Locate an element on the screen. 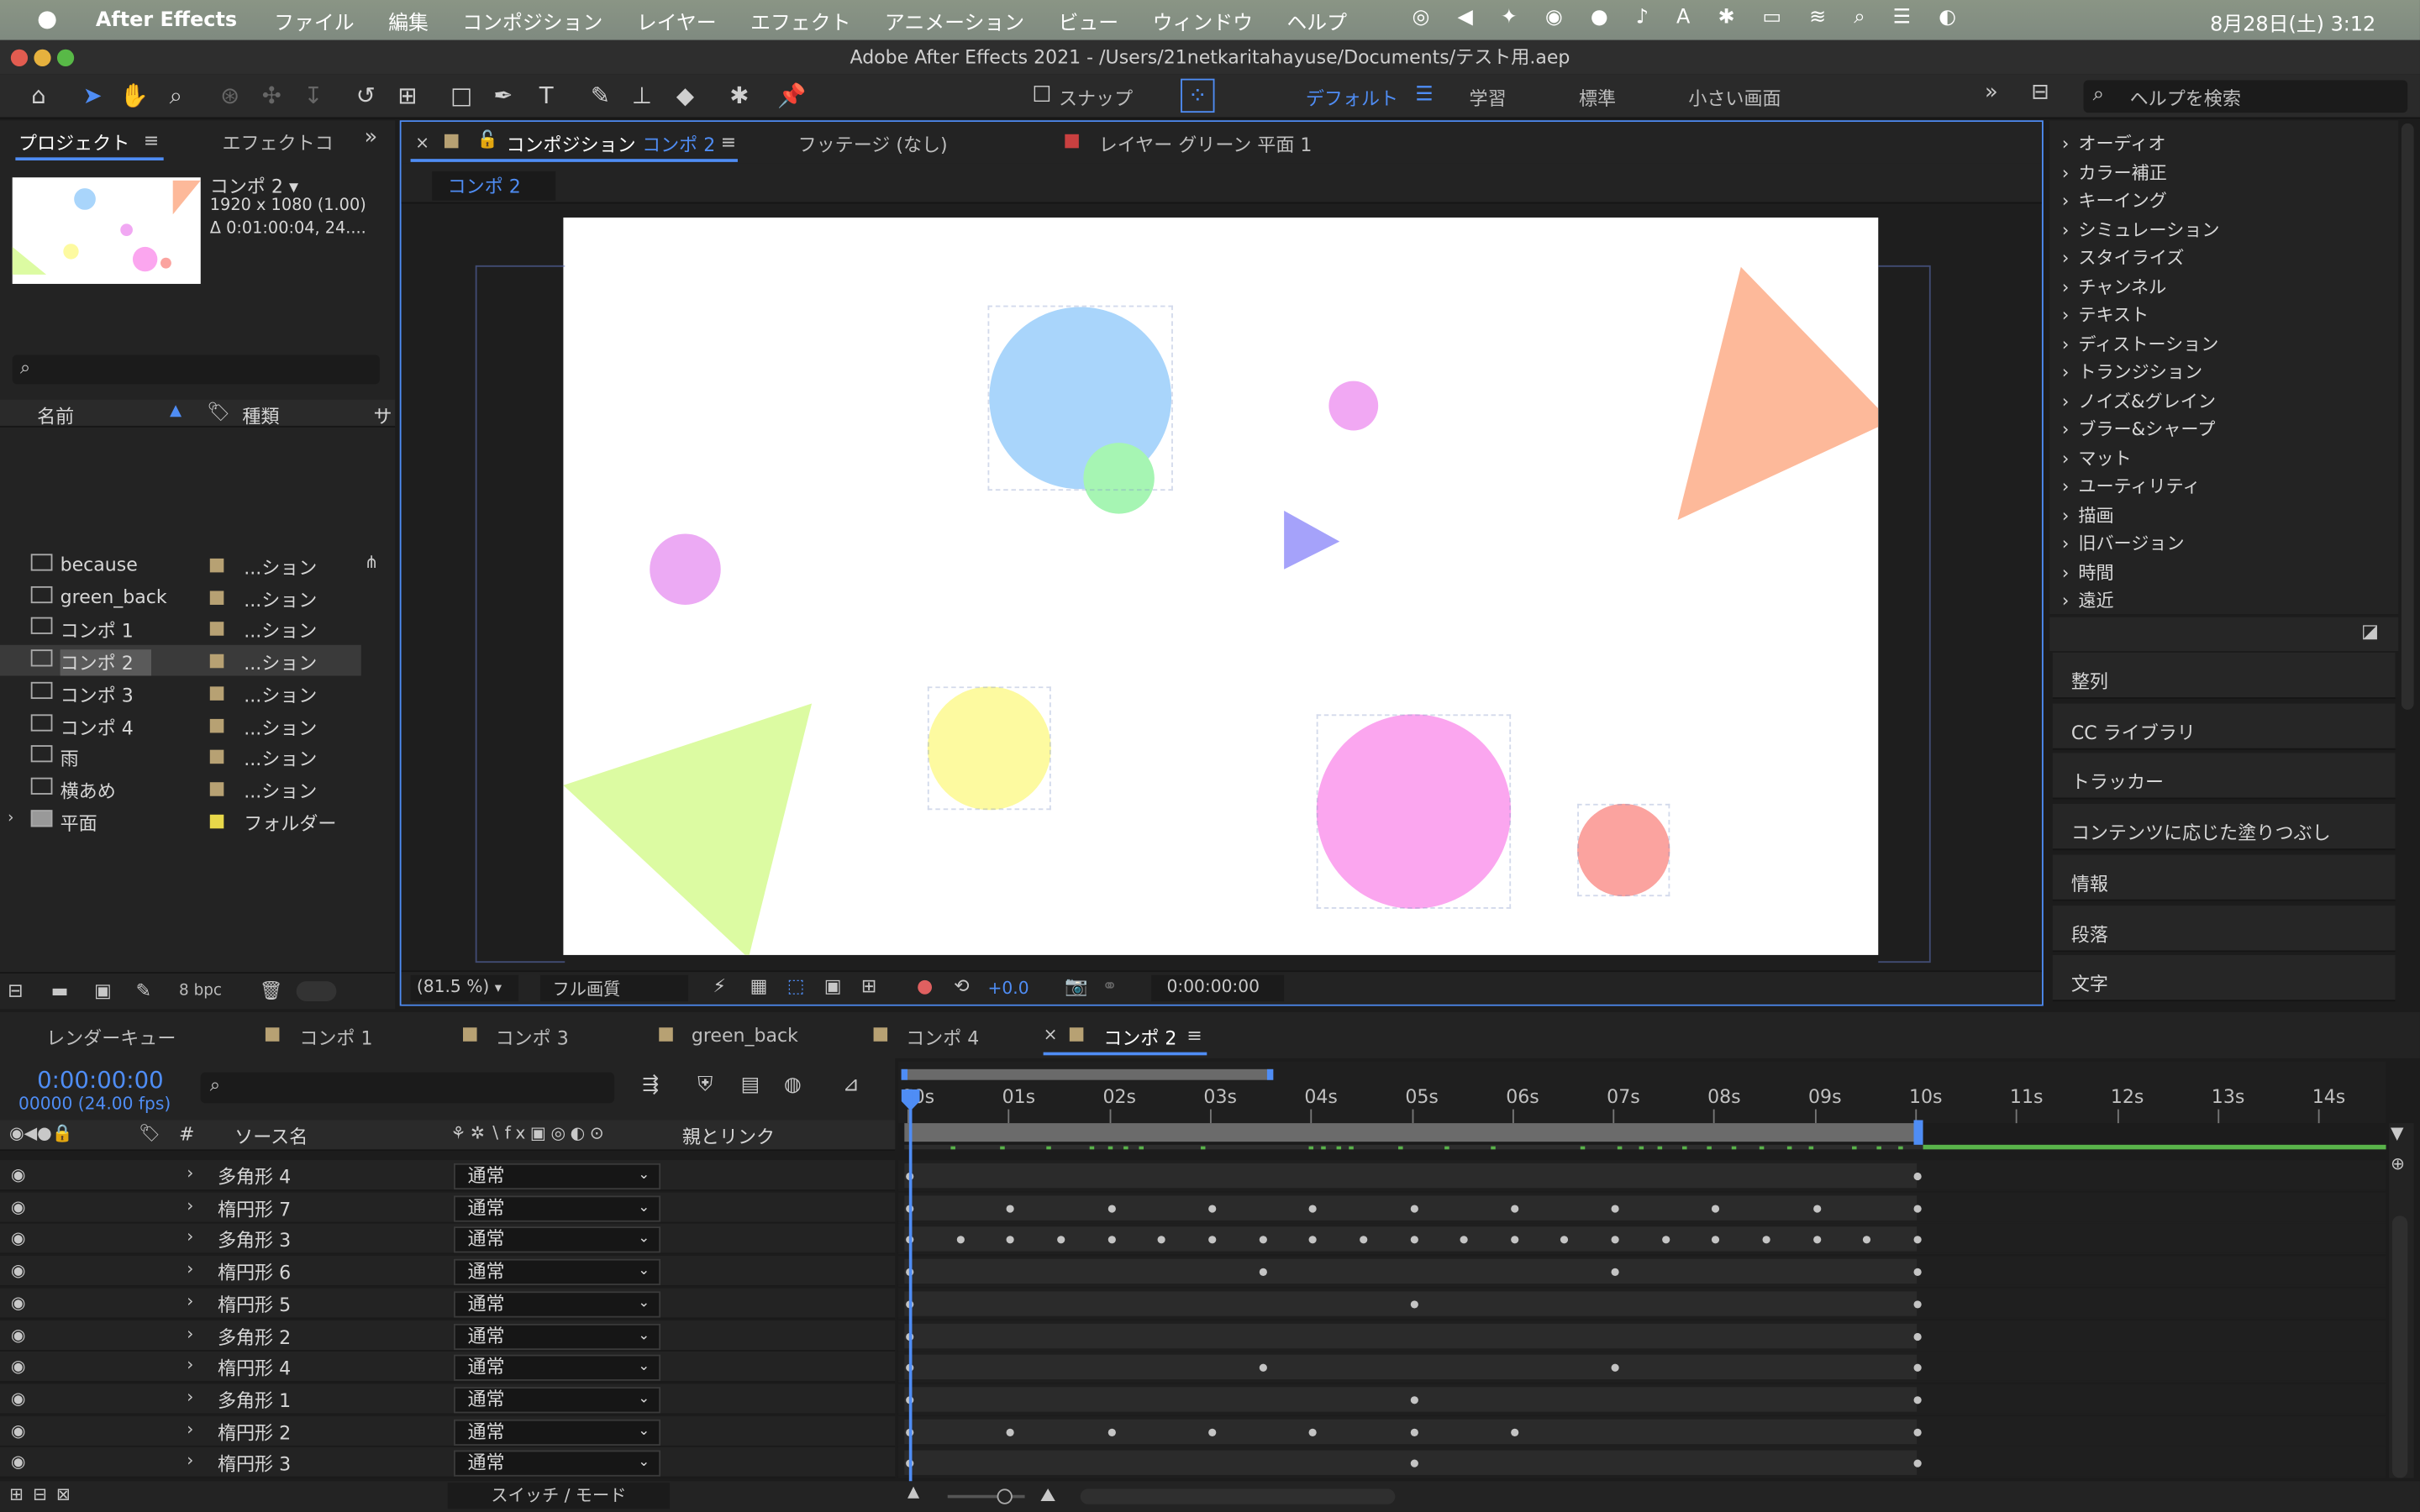  panel-scrollbar is located at coordinates (2407, 416).